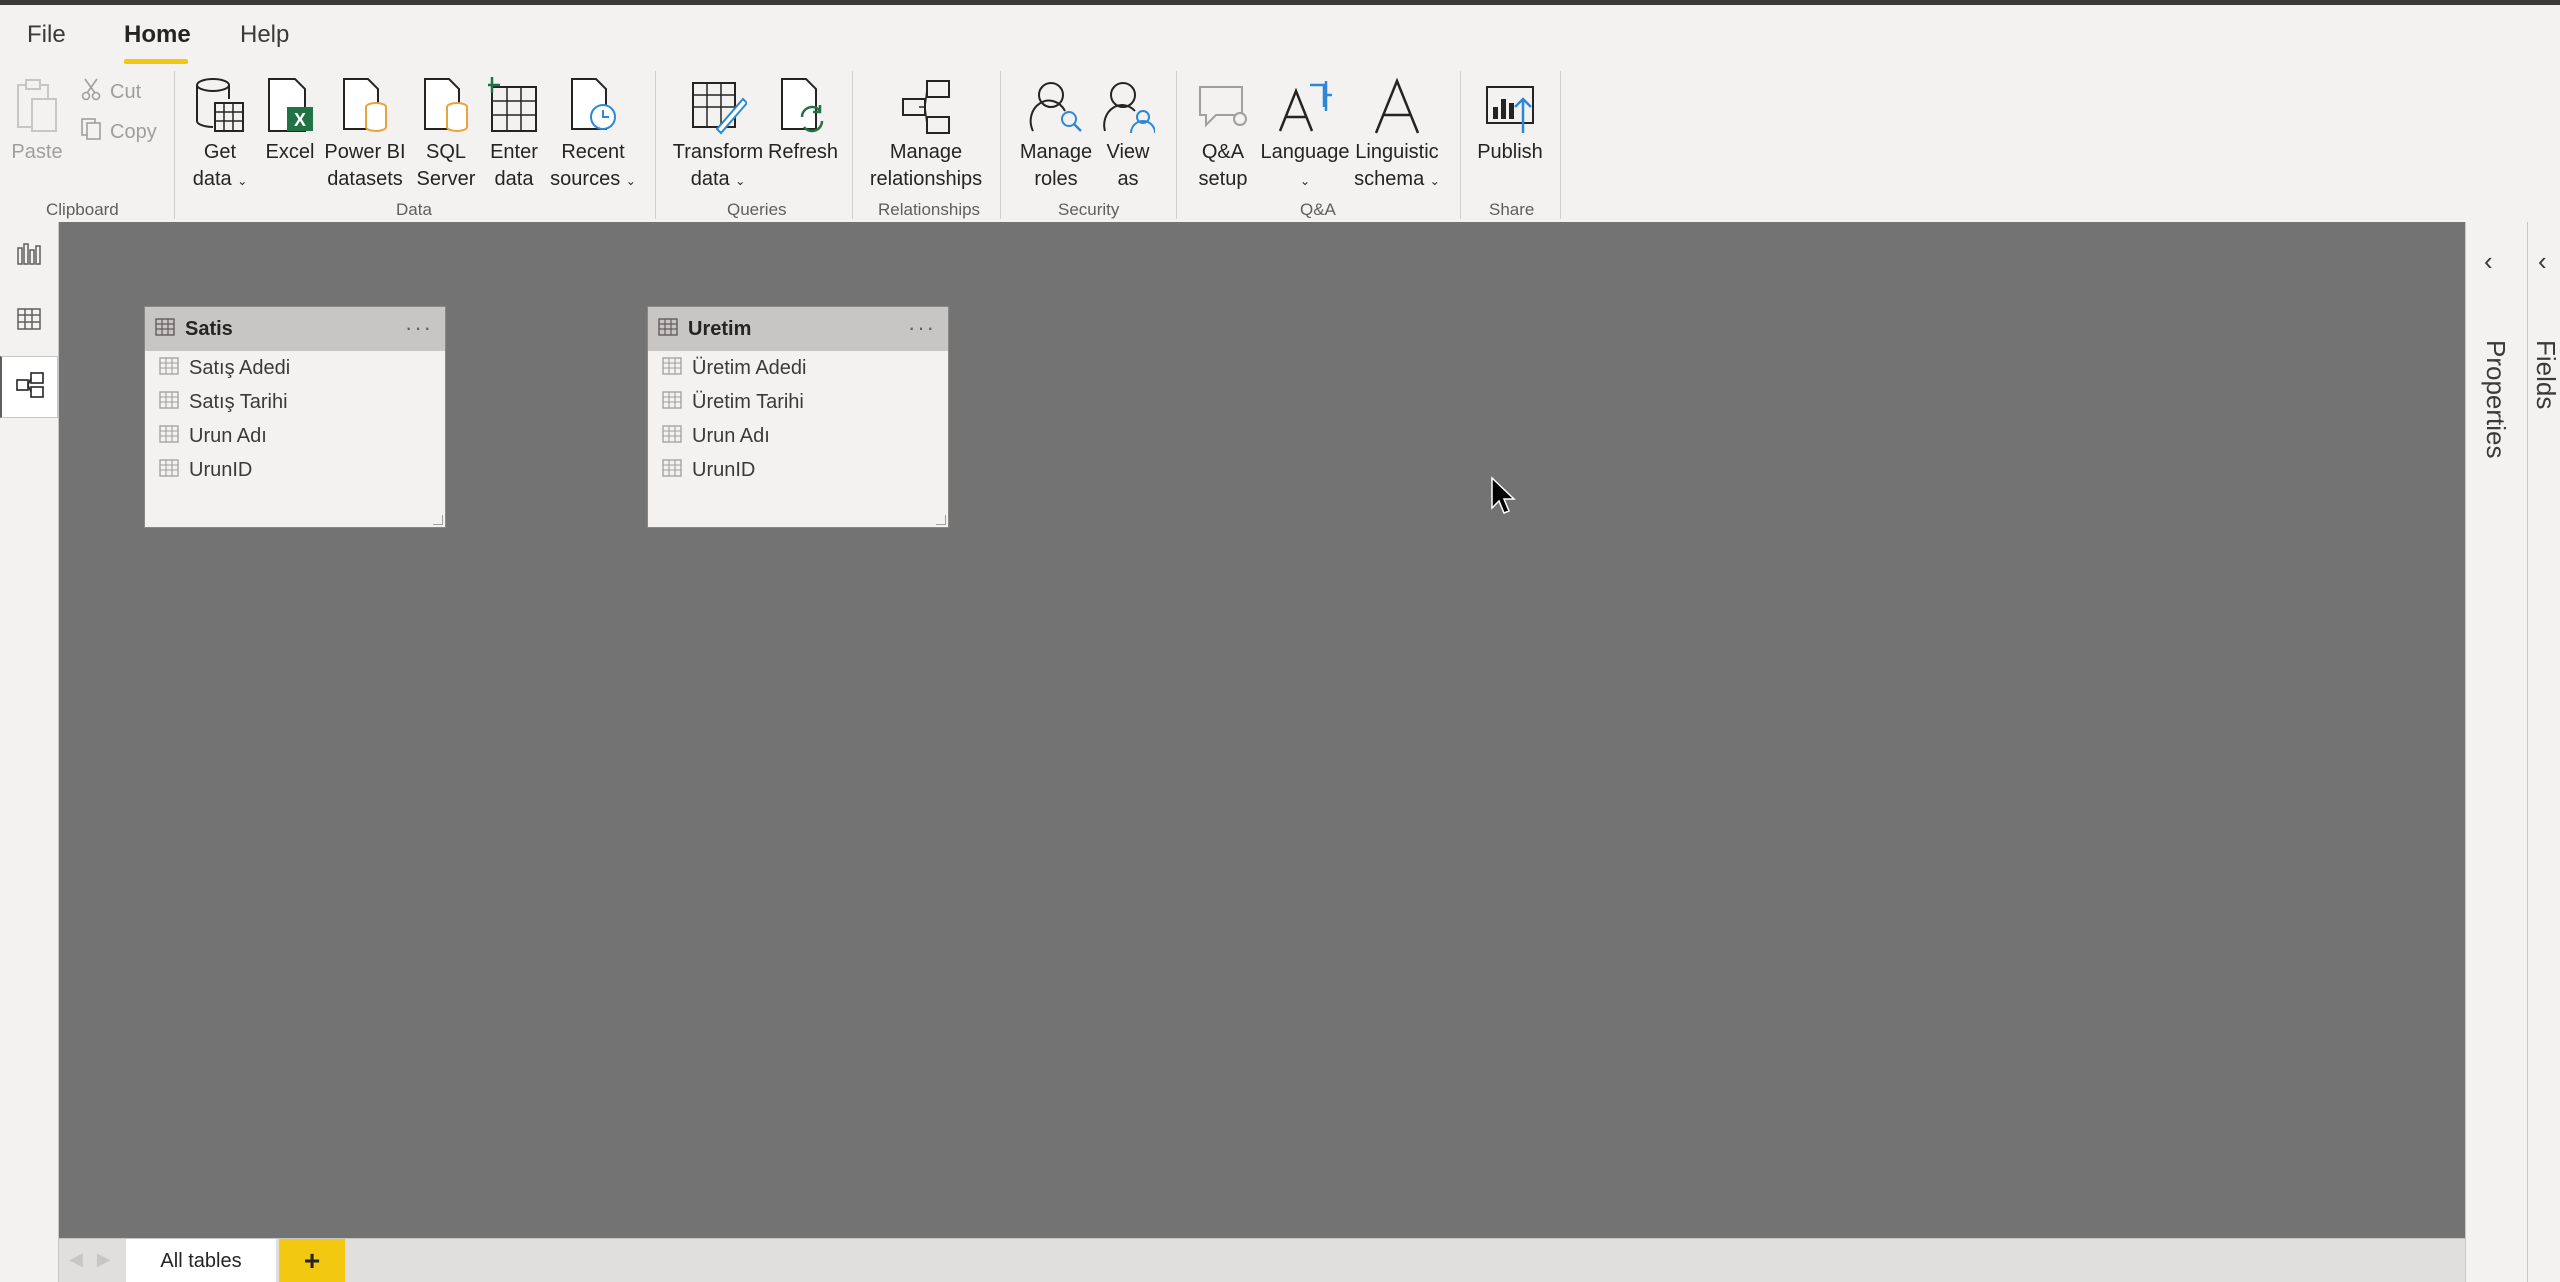 Image resolution: width=2560 pixels, height=1282 pixels. What do you see at coordinates (926, 133) in the screenshot?
I see `manage-relationships-button: Manage relationships` at bounding box center [926, 133].